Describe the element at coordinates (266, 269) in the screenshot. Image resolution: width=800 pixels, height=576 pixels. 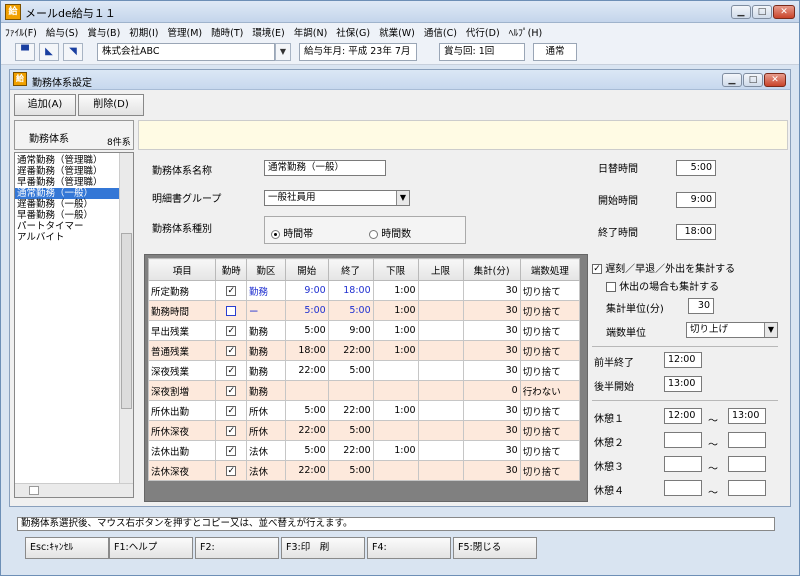
I see `column-header: 勤区` at that location.